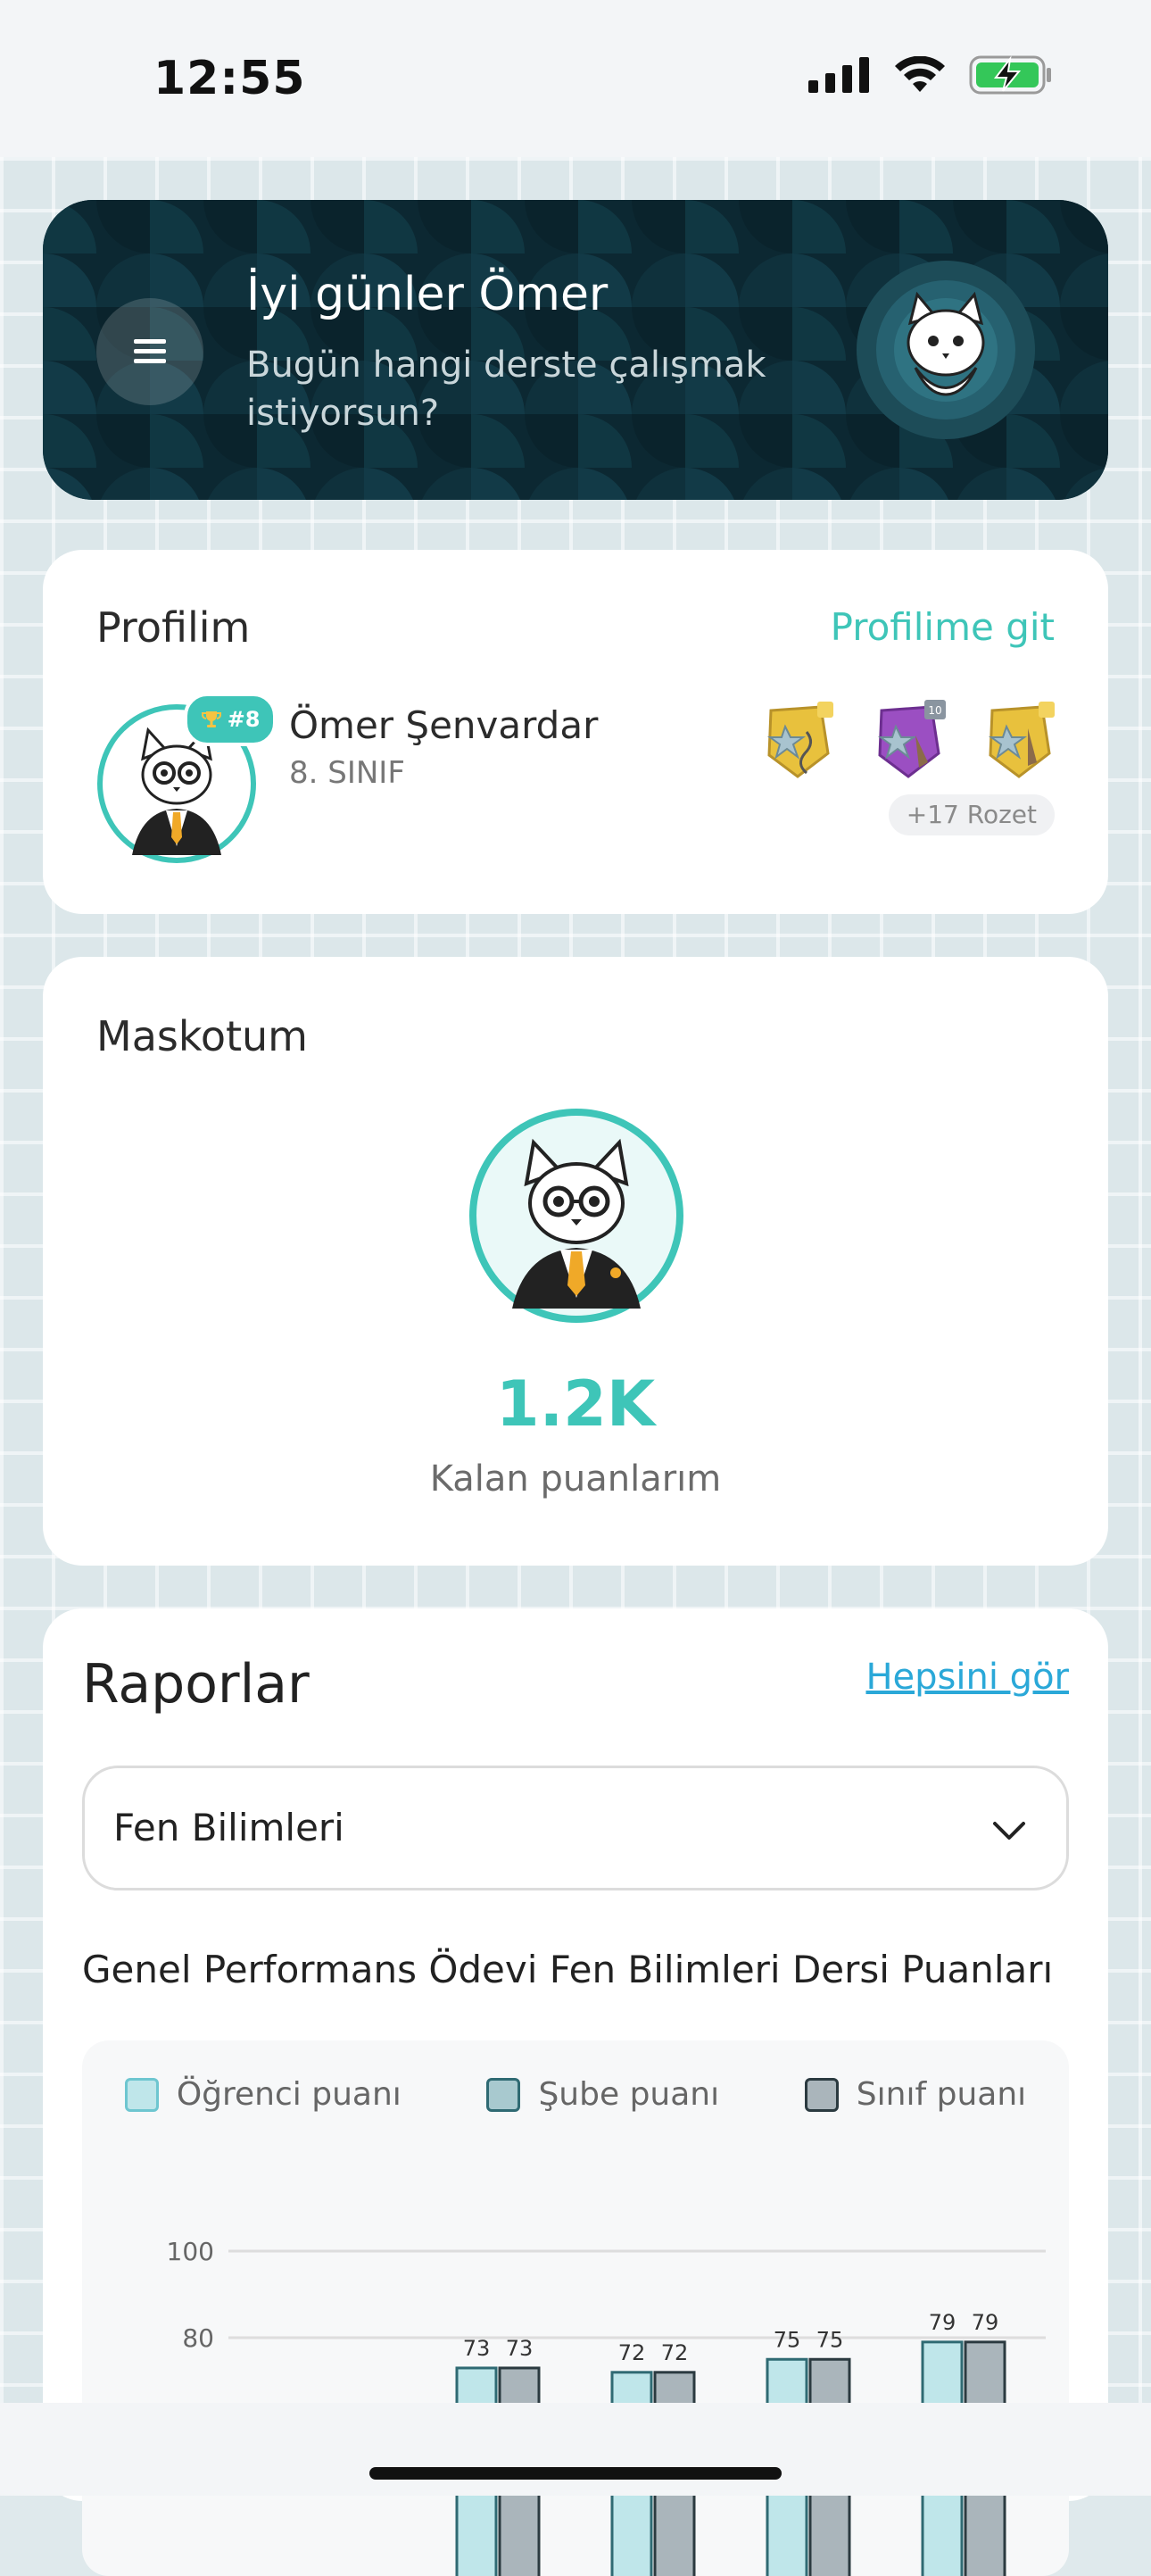 This screenshot has width=1151, height=2576. I want to click on legend-class: Sınıf puanı, so click(915, 2095).